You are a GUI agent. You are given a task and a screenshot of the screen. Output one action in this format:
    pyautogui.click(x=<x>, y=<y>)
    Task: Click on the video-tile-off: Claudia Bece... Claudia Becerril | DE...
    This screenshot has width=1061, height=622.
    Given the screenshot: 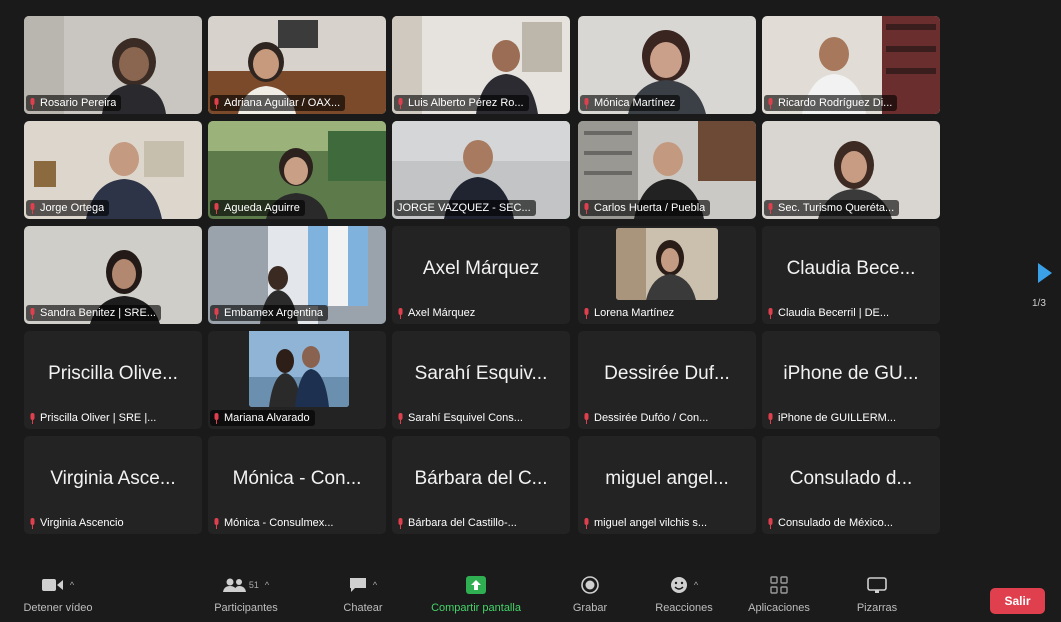 What is the action you would take?
    pyautogui.click(x=851, y=275)
    